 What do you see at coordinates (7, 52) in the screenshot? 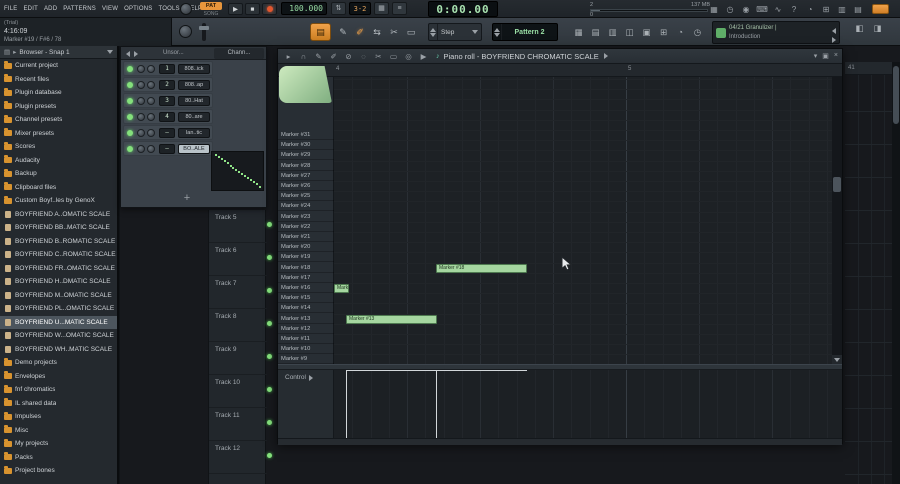
I see `browser-menu-icon: ▤` at bounding box center [7, 52].